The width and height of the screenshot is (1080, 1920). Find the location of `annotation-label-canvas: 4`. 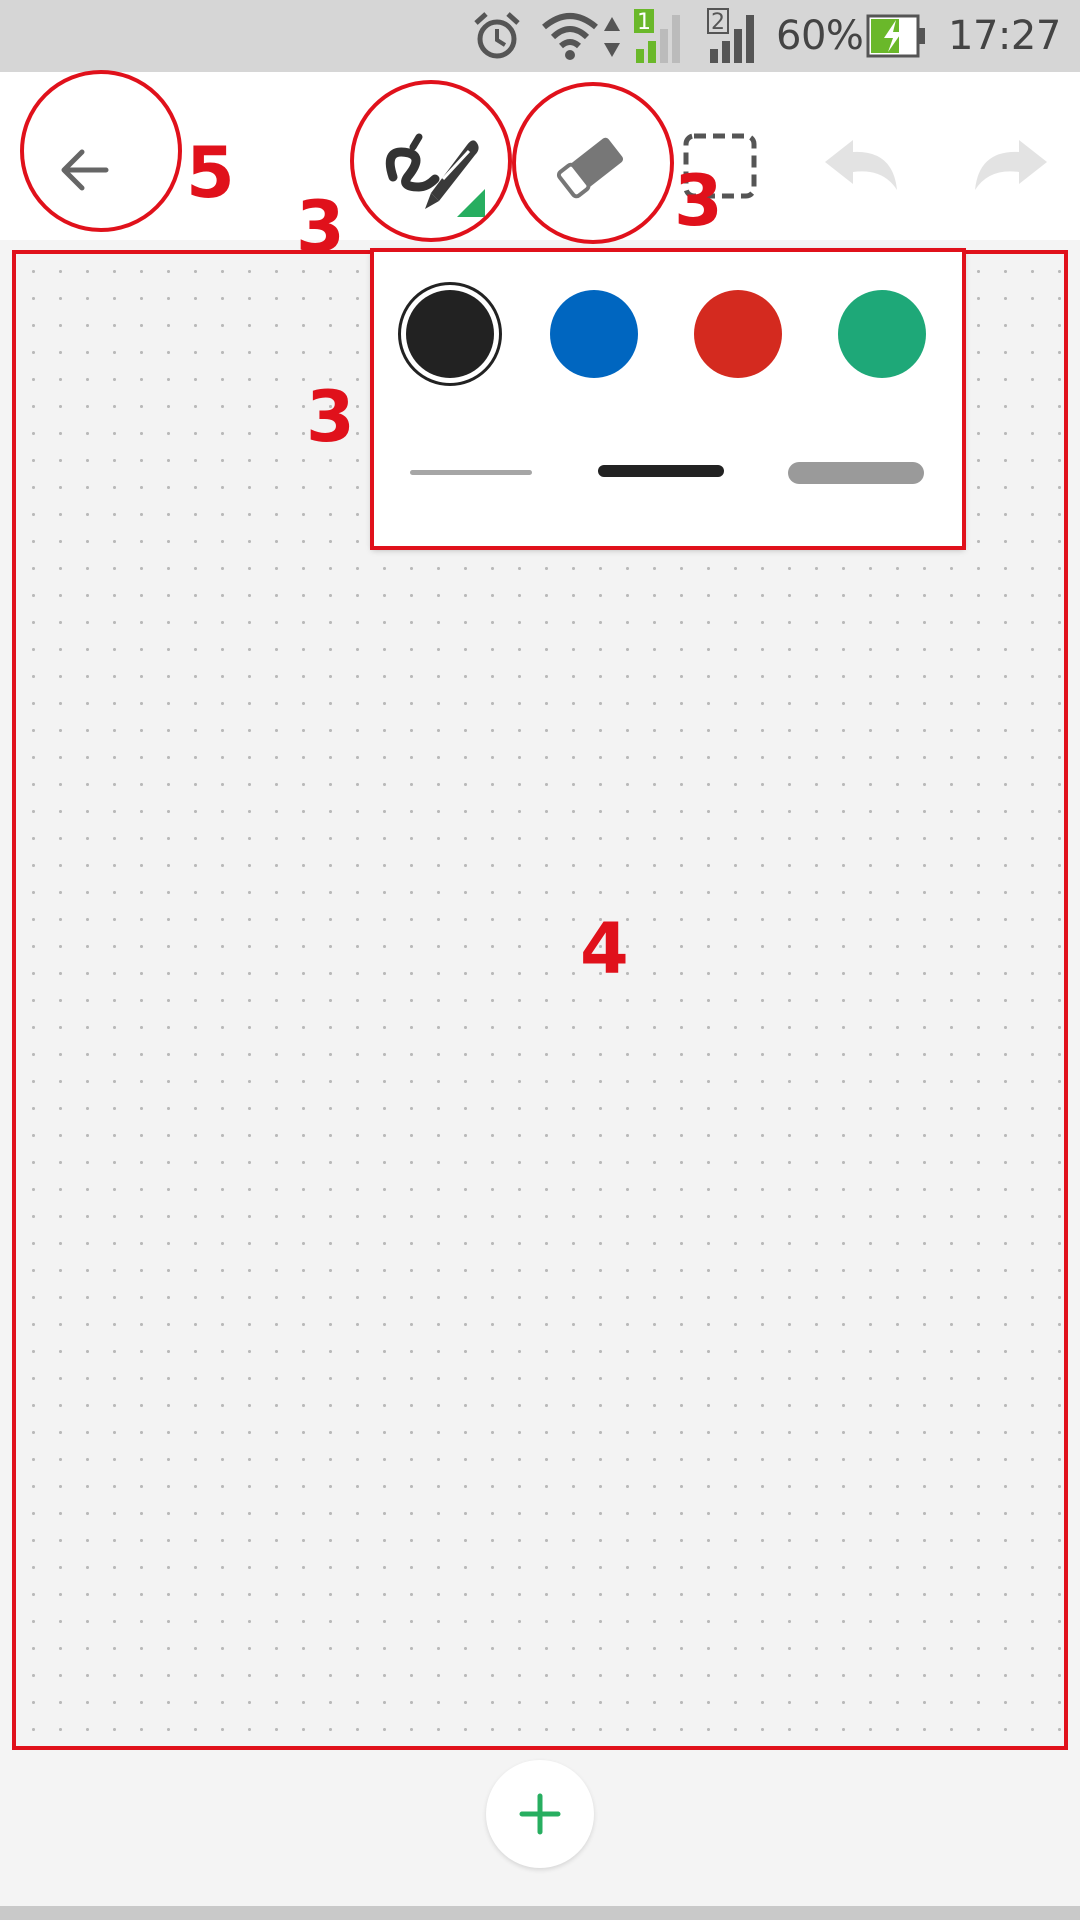

annotation-label-canvas: 4 is located at coordinates (604, 949).